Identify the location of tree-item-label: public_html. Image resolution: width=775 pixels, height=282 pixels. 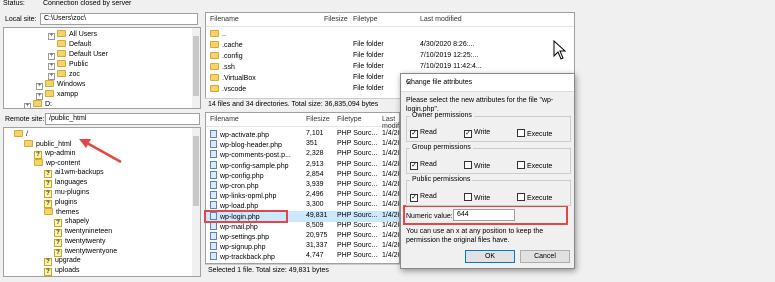
(54, 144).